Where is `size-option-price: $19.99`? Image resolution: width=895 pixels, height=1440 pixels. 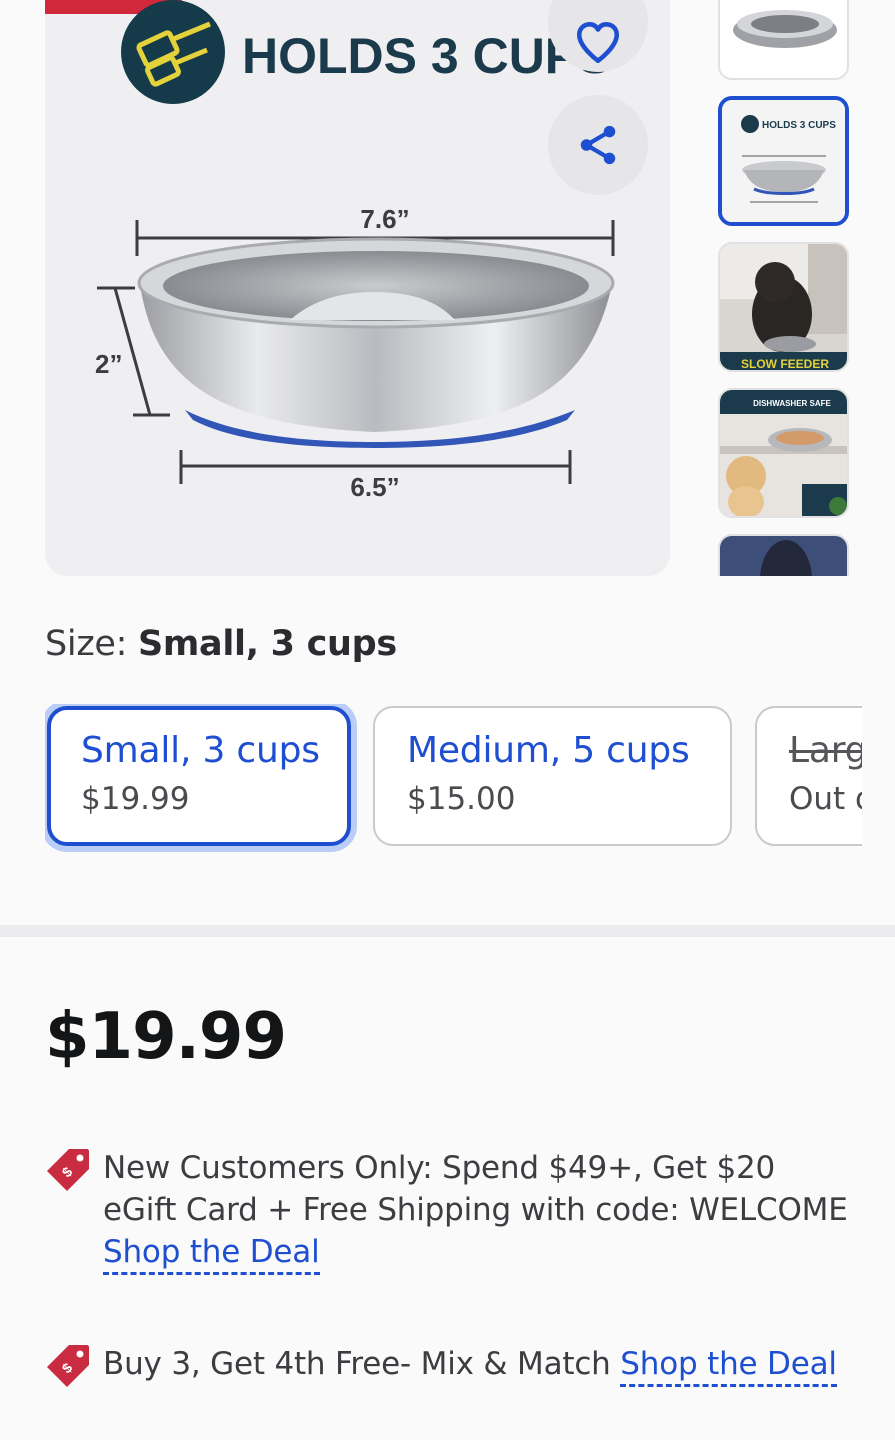
size-option-price: $19.99 is located at coordinates (135, 799).